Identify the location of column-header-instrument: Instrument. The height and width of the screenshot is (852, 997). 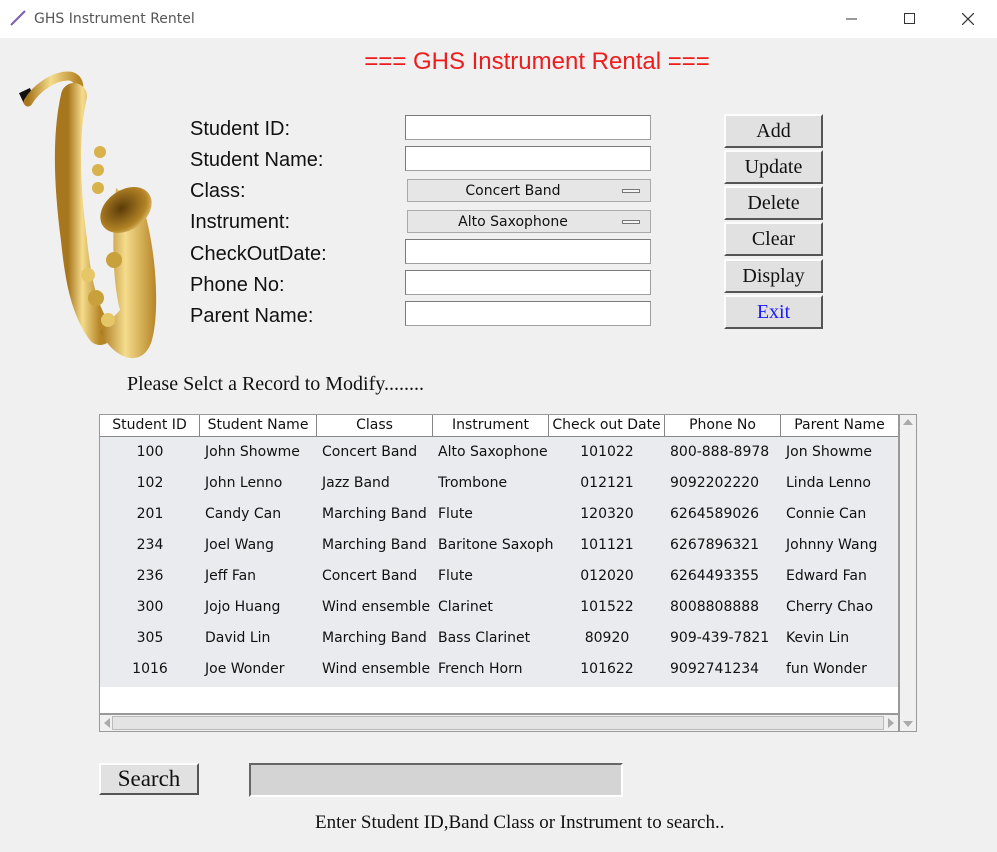
(491, 426).